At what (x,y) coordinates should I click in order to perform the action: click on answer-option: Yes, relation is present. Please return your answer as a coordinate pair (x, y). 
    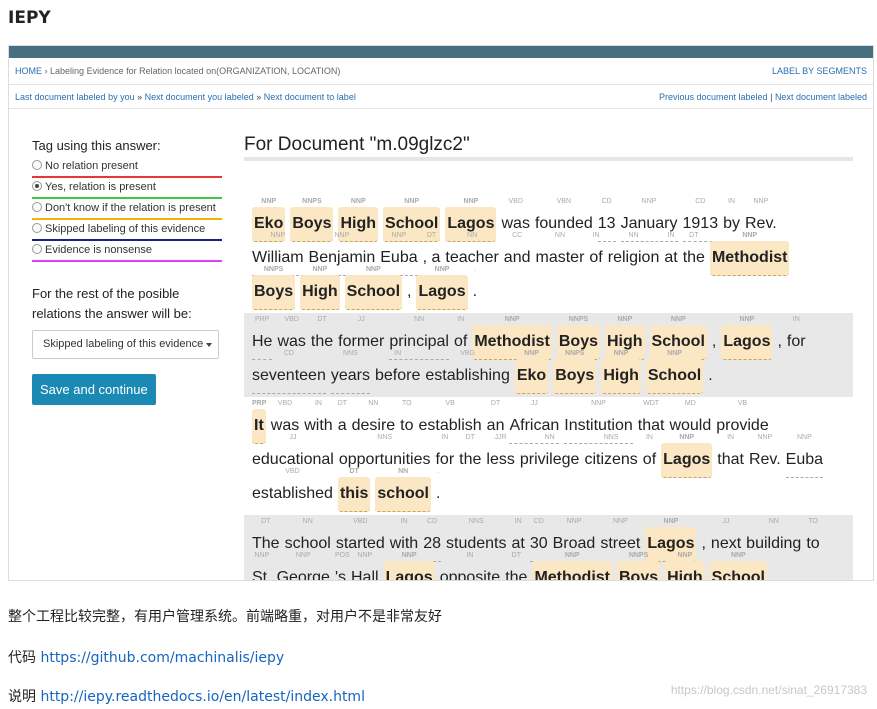
    Looking at the image, I should click on (127, 188).